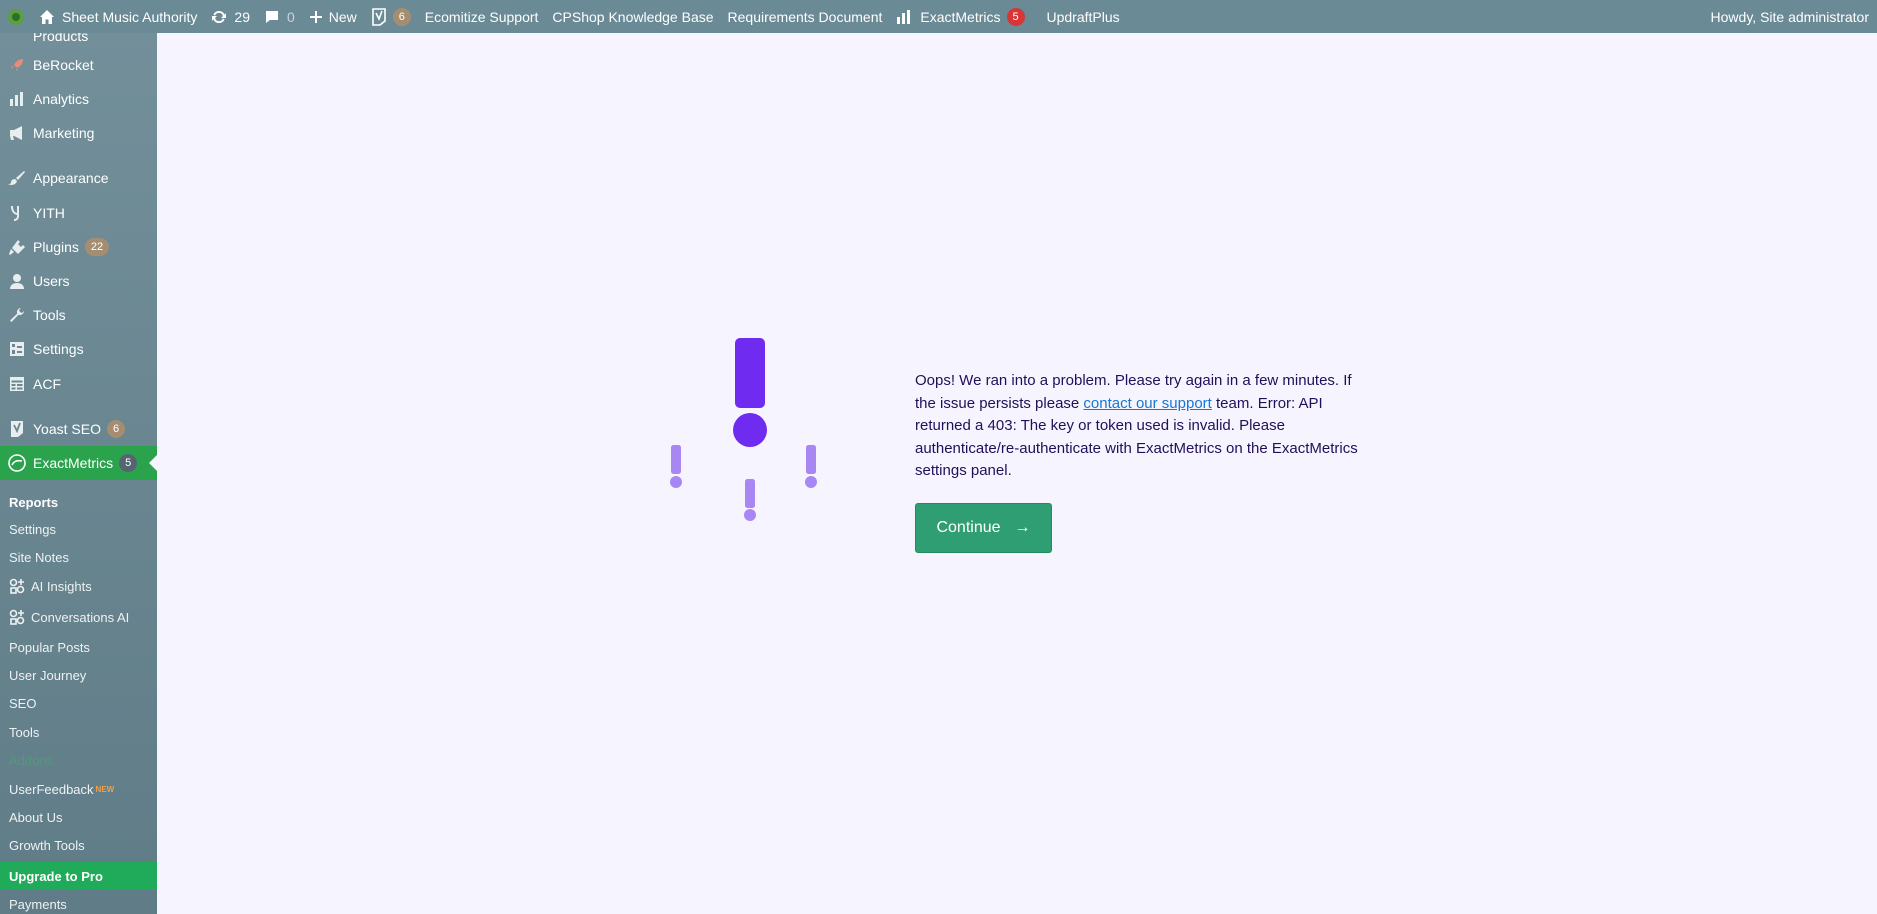 The width and height of the screenshot is (1877, 914). What do you see at coordinates (743, 429) in the screenshot?
I see `exclamation-illustration-icon` at bounding box center [743, 429].